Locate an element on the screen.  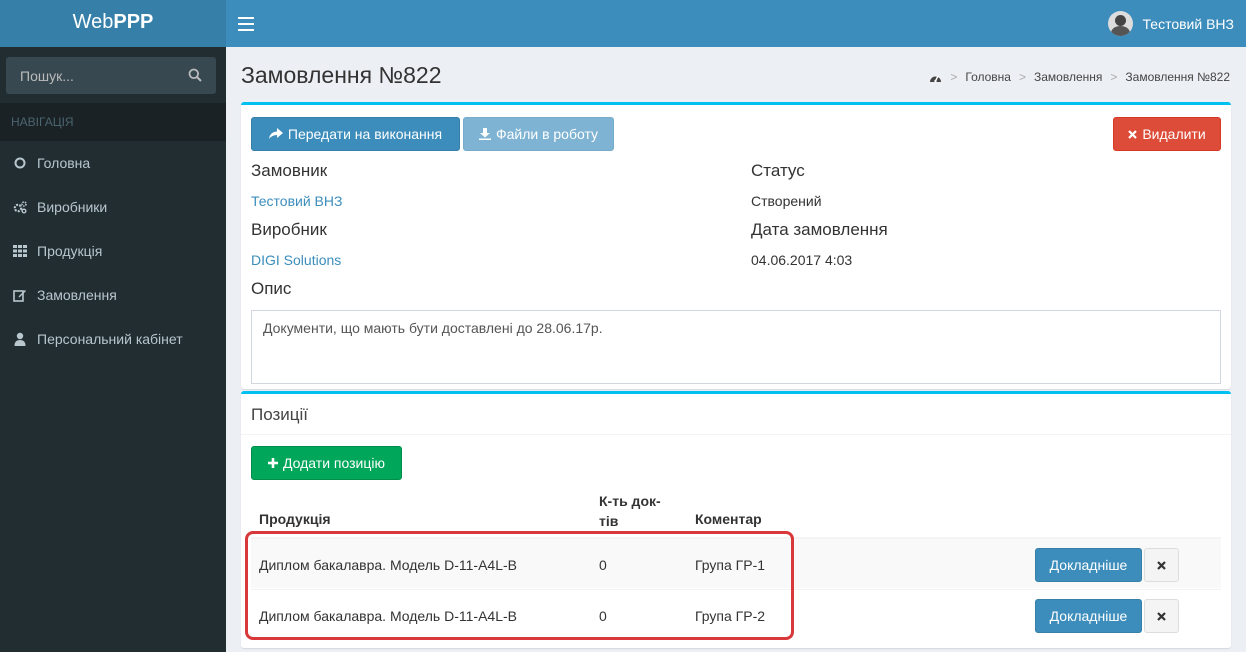
sidebar-search is located at coordinates (111, 75).